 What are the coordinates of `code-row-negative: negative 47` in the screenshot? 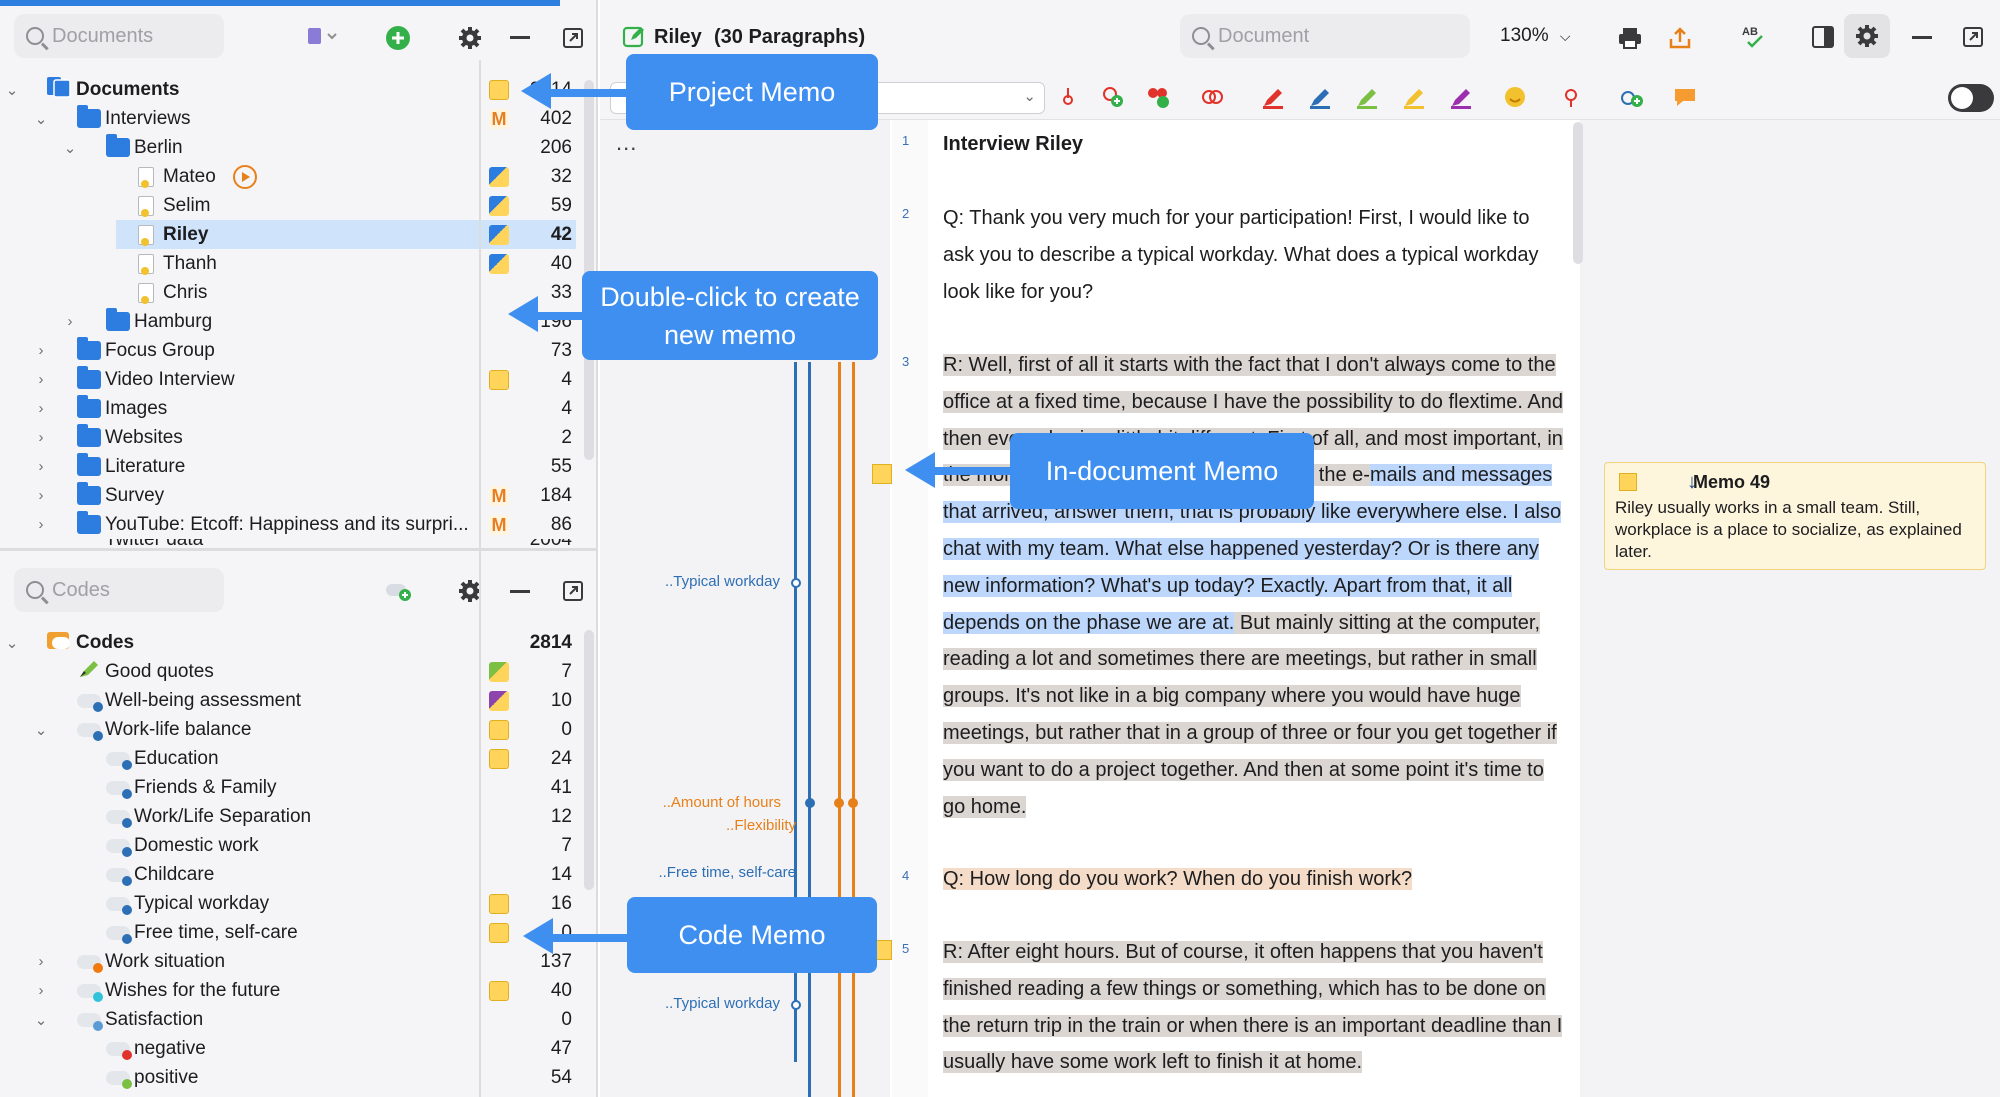 It's located at (299, 1048).